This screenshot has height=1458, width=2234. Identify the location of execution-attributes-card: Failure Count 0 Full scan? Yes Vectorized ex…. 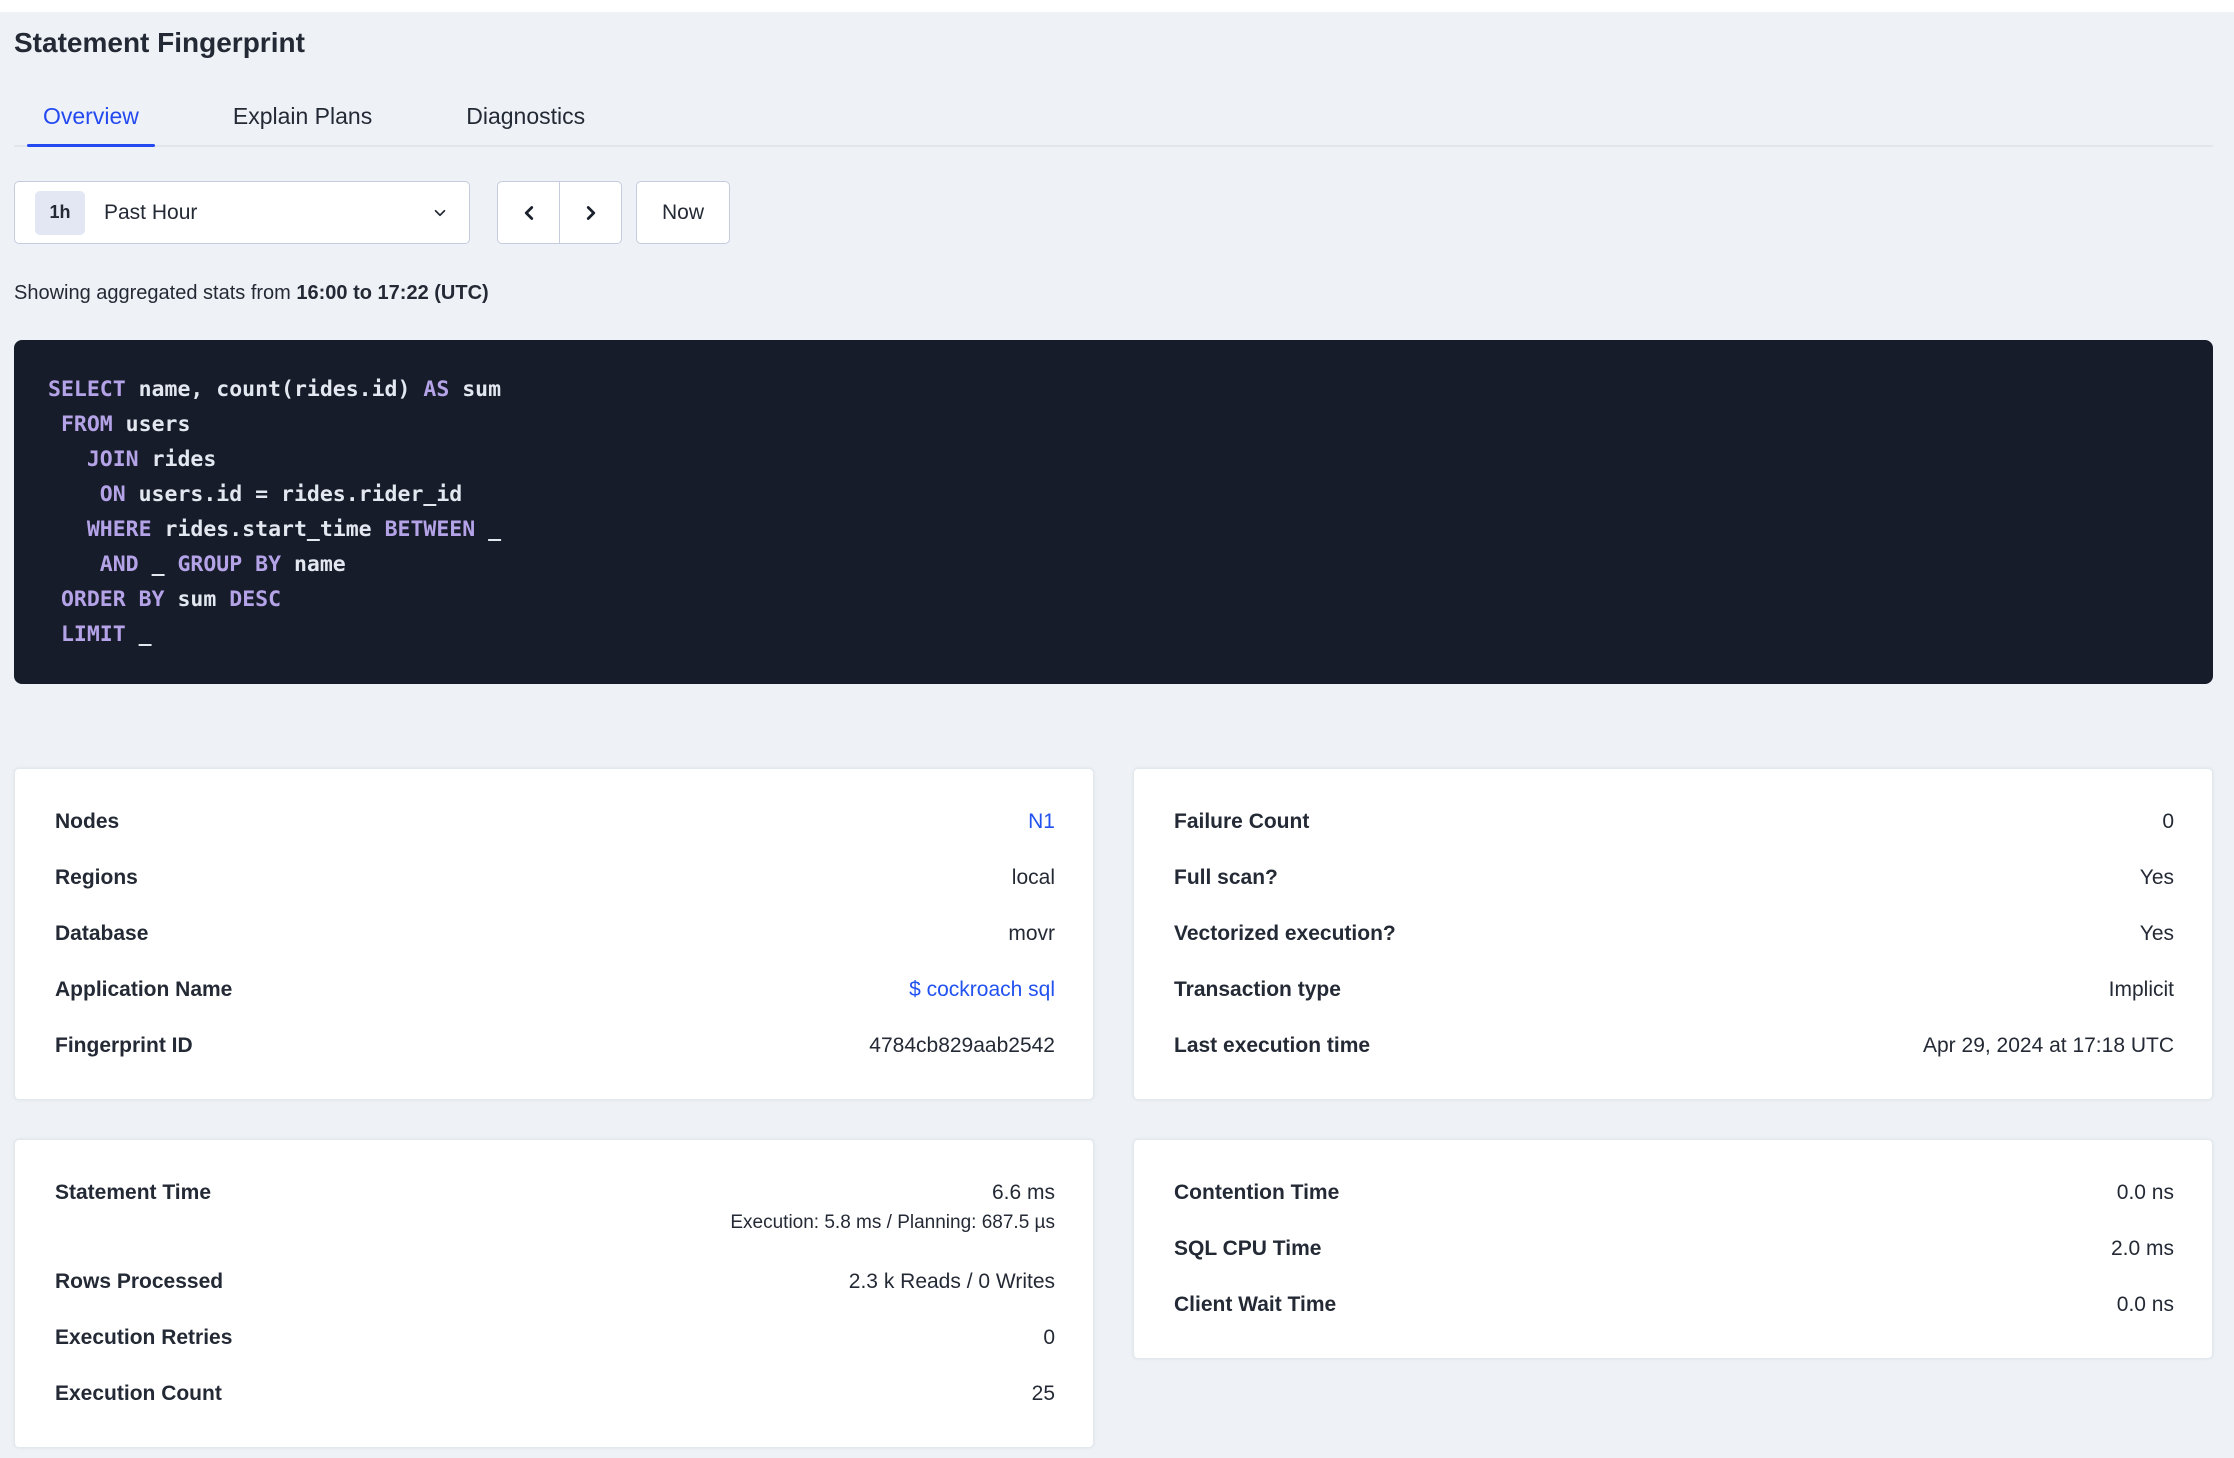
(1673, 934).